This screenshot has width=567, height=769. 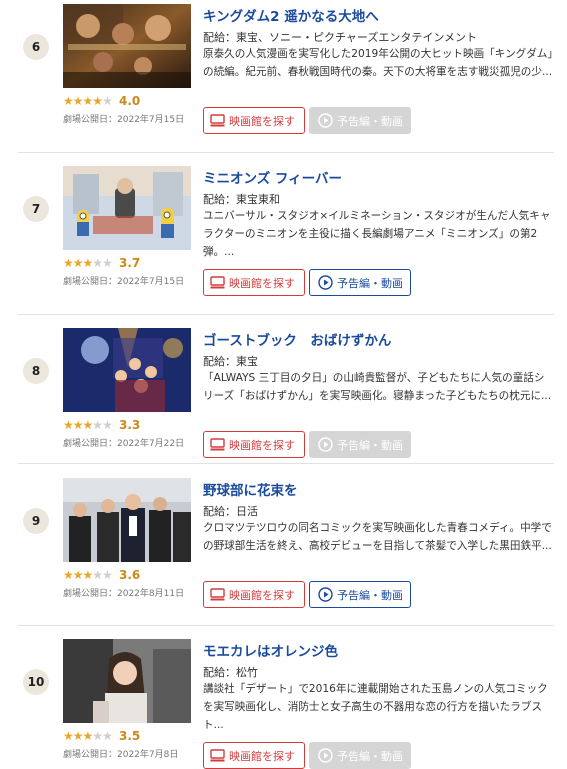 What do you see at coordinates (121, 755) in the screenshot?
I see `release-date: 劇場公開日：2022年7月8日` at bounding box center [121, 755].